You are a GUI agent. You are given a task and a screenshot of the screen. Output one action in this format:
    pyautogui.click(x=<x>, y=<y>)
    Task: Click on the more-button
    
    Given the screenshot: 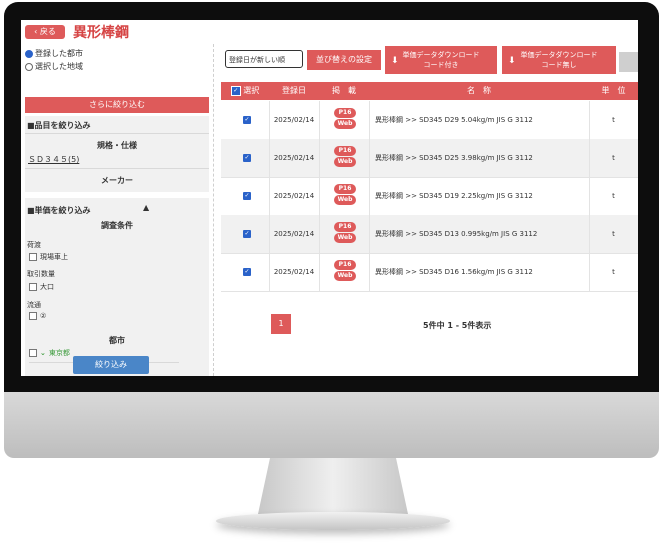 What is the action you would take?
    pyautogui.click(x=628, y=62)
    